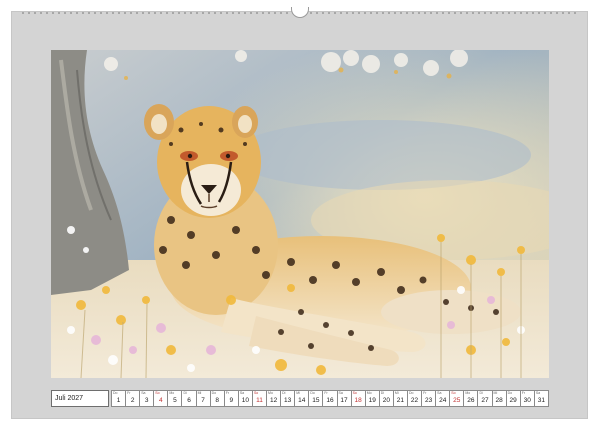 This screenshot has height=432, width=600. I want to click on day-cell: So 25, so click(456, 398).